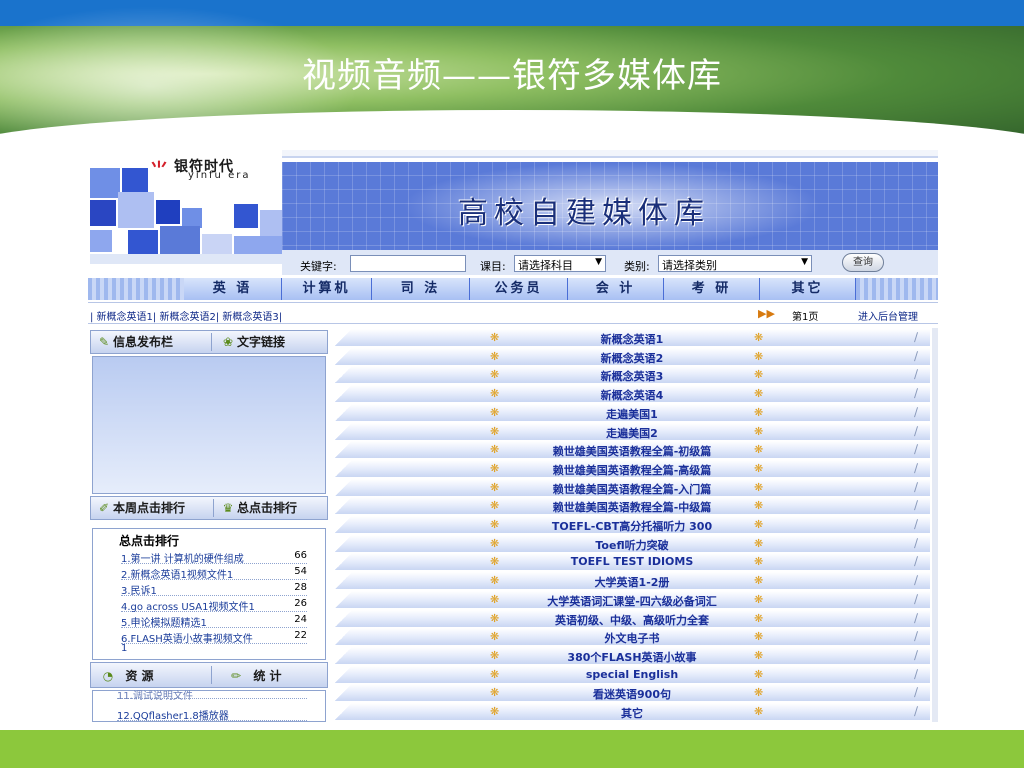 The width and height of the screenshot is (1024, 768). I want to click on keyword-input, so click(408, 263).